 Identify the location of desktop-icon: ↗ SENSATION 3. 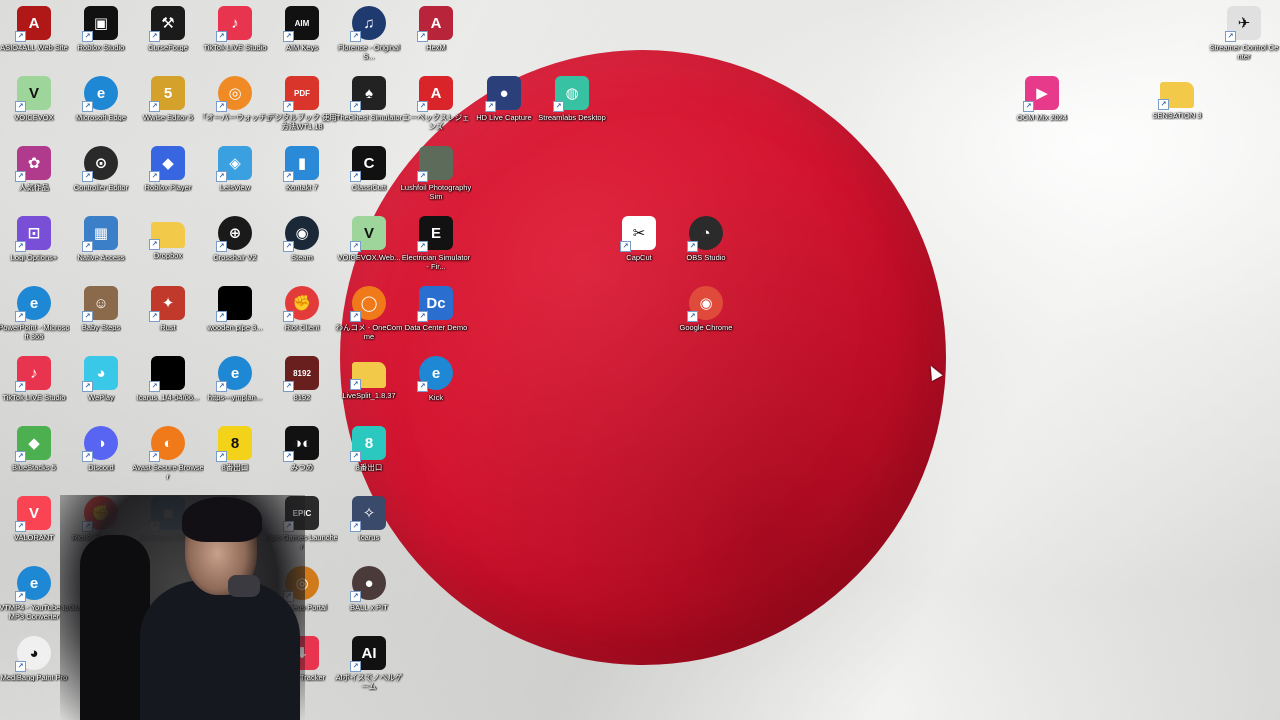
(1177, 106).